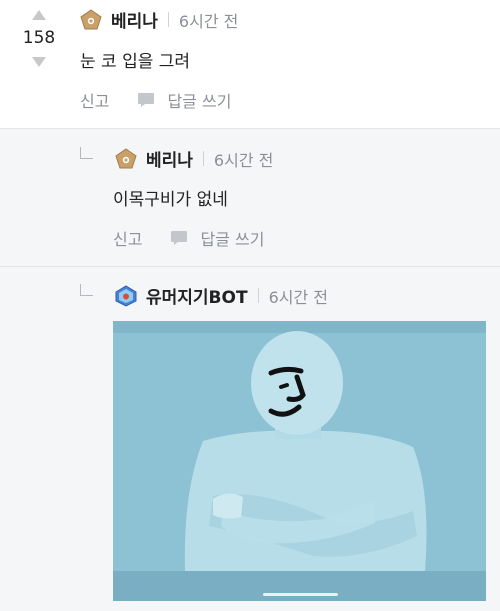 The width and height of the screenshot is (500, 611). Describe the element at coordinates (197, 295) in the screenshot. I see `author-name: 유머지기BOT` at that location.